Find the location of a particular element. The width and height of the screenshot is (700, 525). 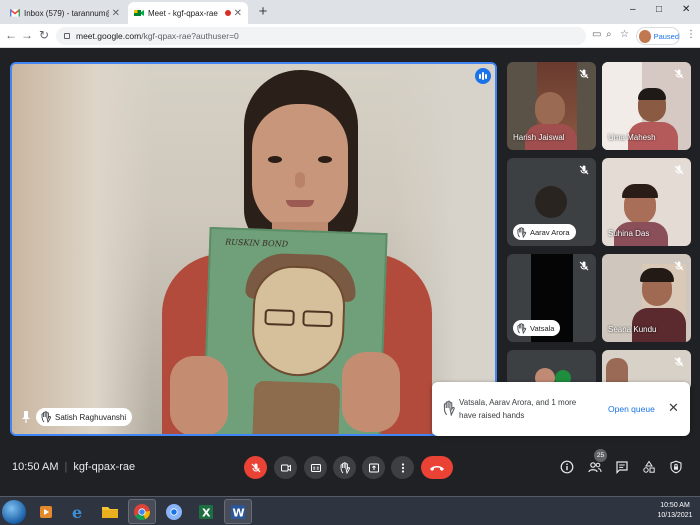

leave-call-button is located at coordinates (437, 467).